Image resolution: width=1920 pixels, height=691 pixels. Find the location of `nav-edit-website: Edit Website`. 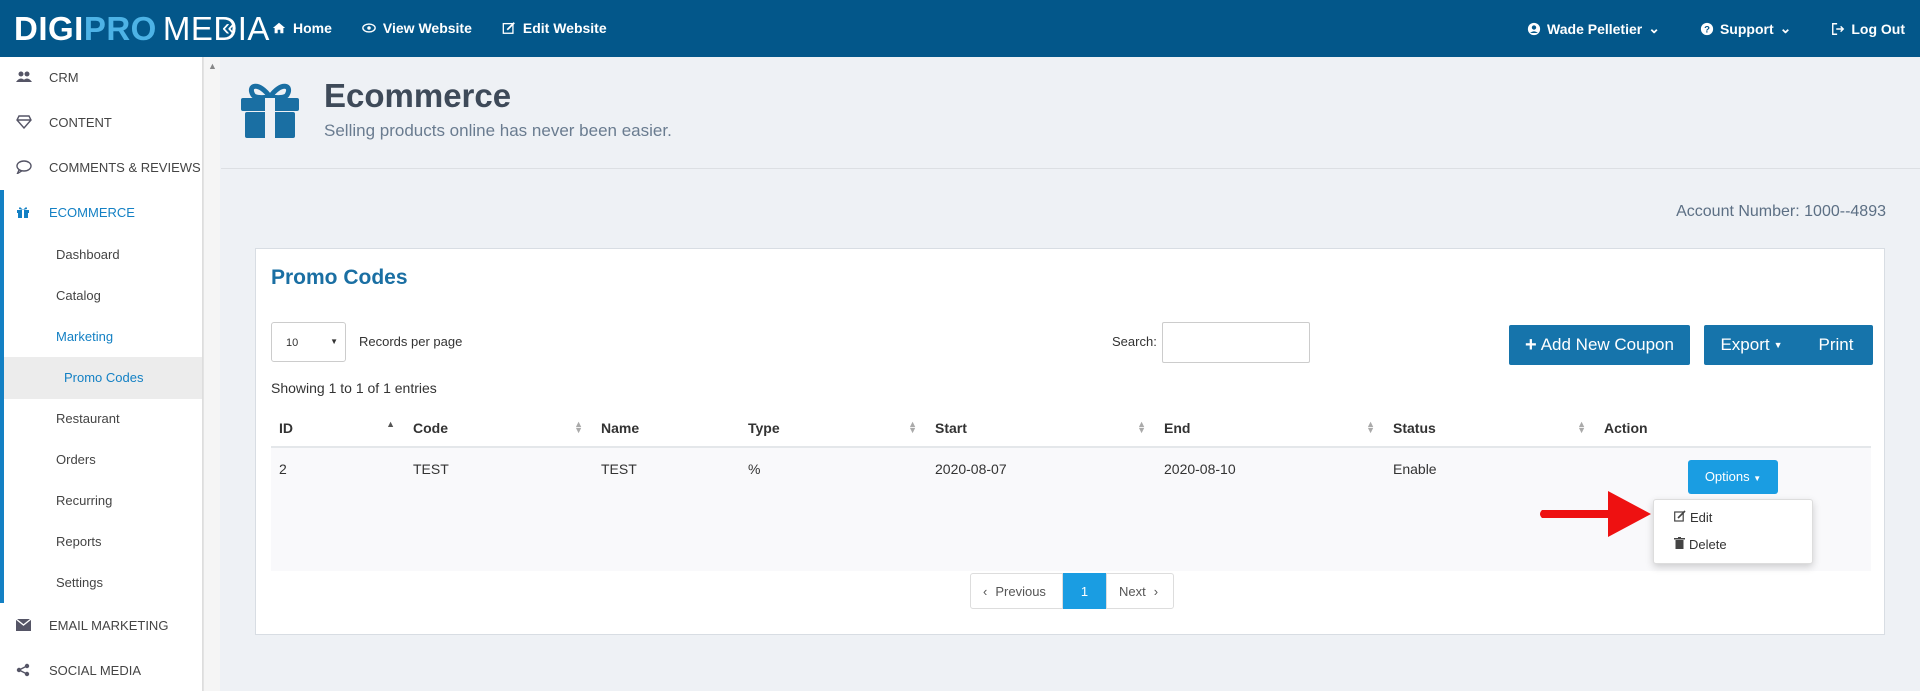

nav-edit-website: Edit Website is located at coordinates (554, 28).